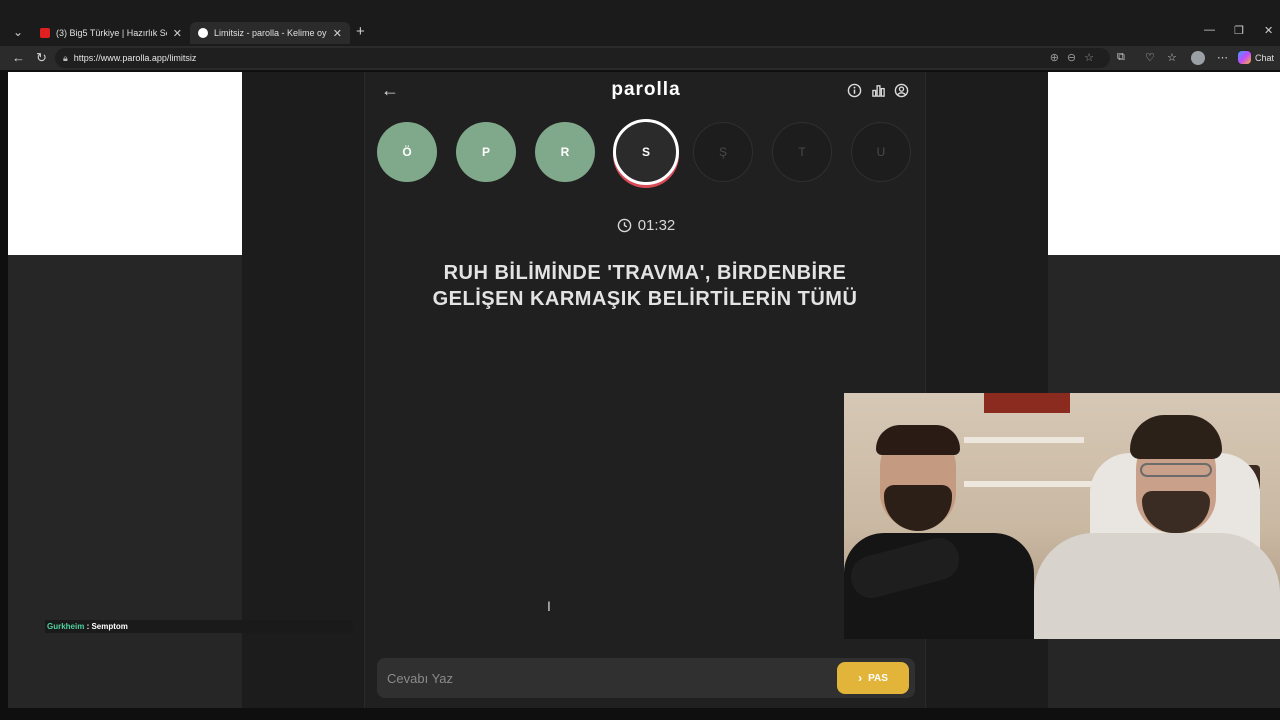  I want to click on browser-essentials-icon: ♡, so click(1150, 57).